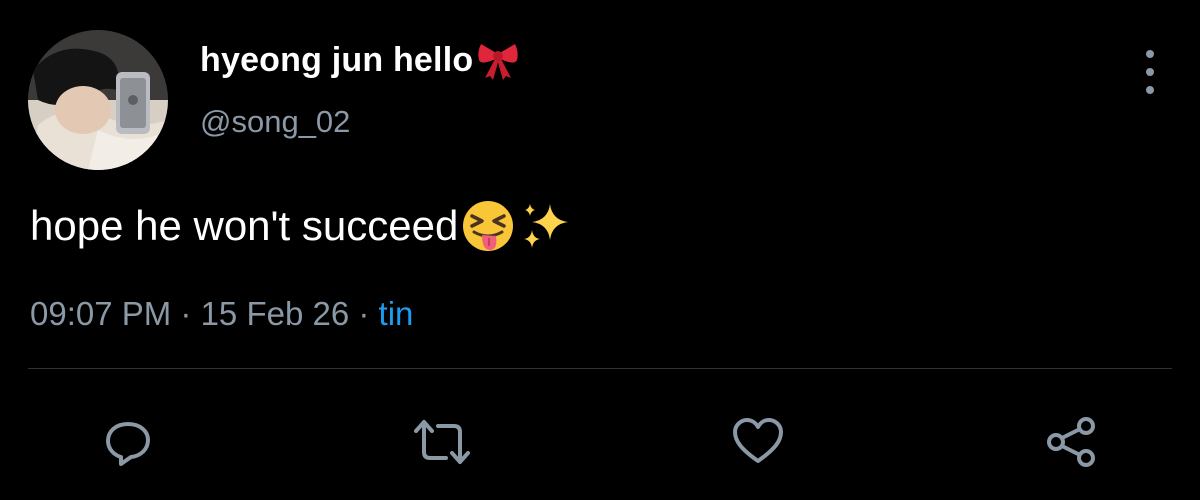 The image size is (1200, 500). I want to click on retweet-button, so click(442, 442).